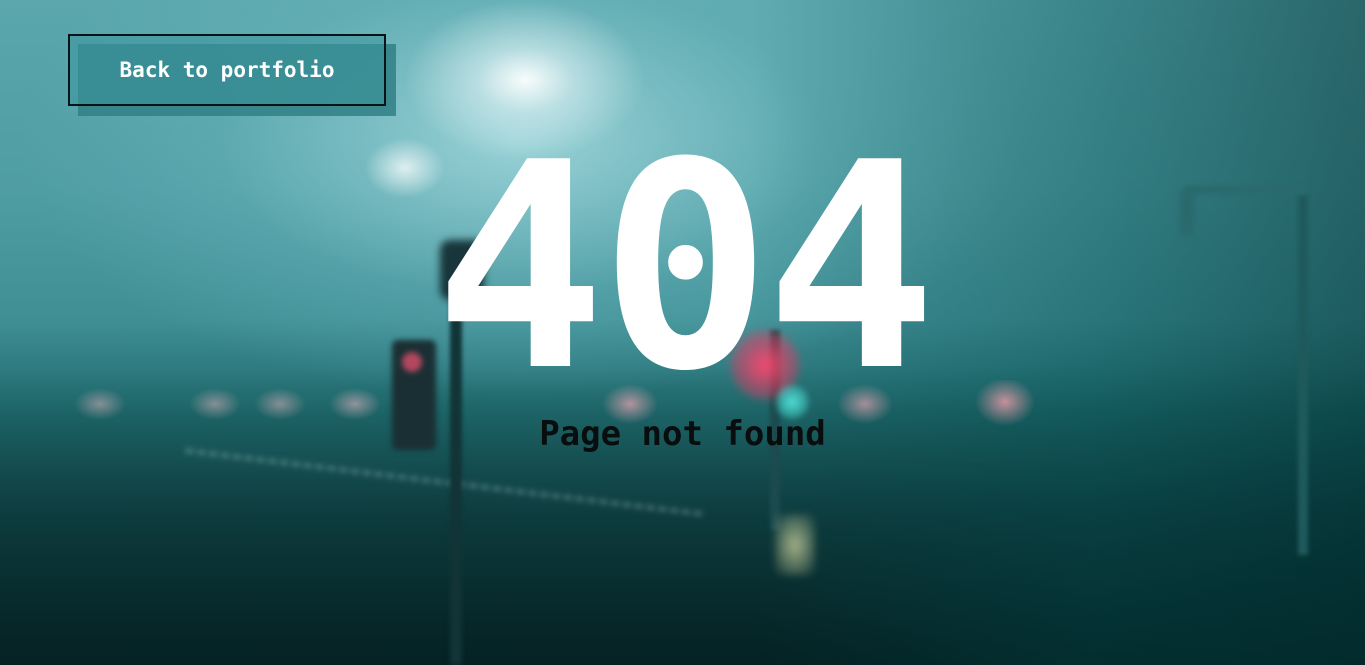 The image size is (1365, 665). Describe the element at coordinates (227, 70) in the screenshot. I see `back-to-portfolio-button: Back to portfolio` at that location.